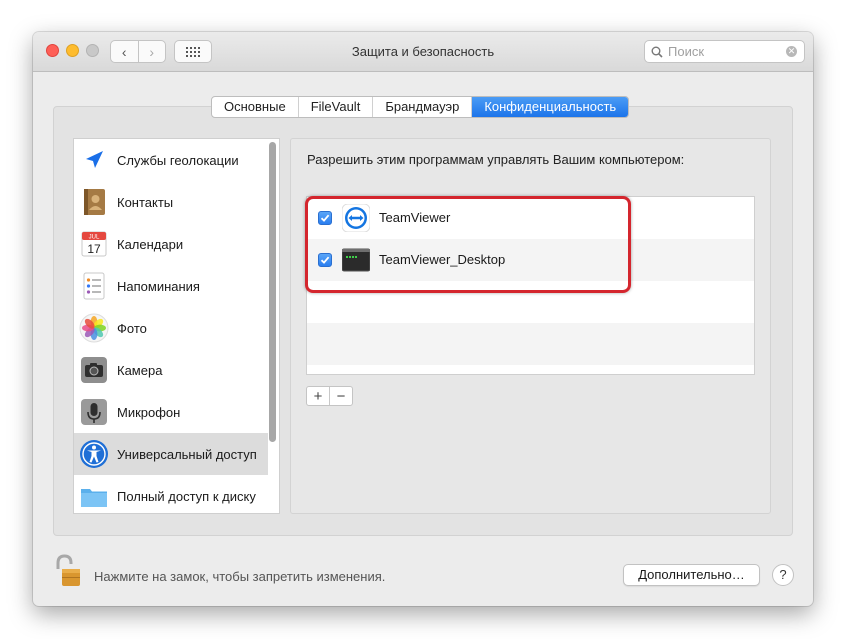  I want to click on sidebar-item-location: Службы геолокации, so click(171, 160).